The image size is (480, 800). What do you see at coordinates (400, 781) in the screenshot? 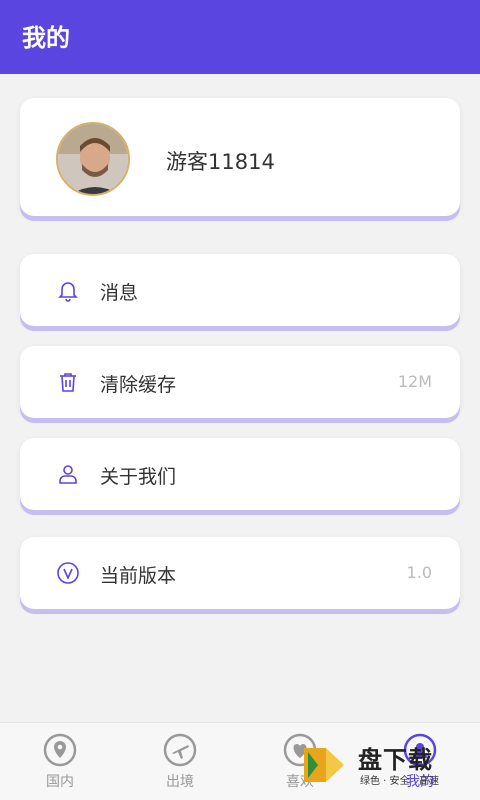
I see `watermark-slogan: 绿色 · 安全 · 高速` at bounding box center [400, 781].